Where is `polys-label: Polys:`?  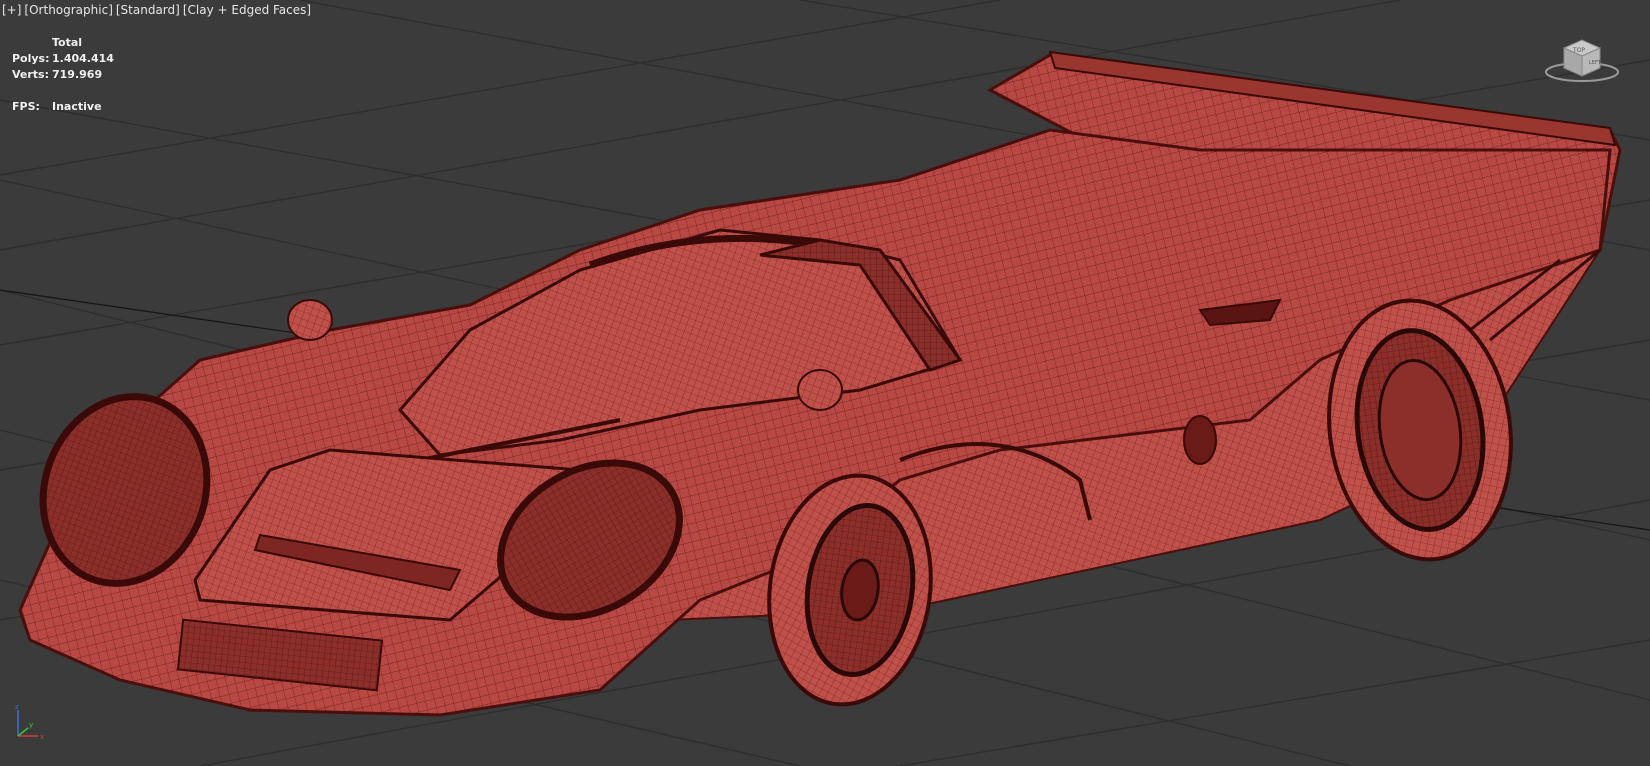 polys-label: Polys: is located at coordinates (31, 58).